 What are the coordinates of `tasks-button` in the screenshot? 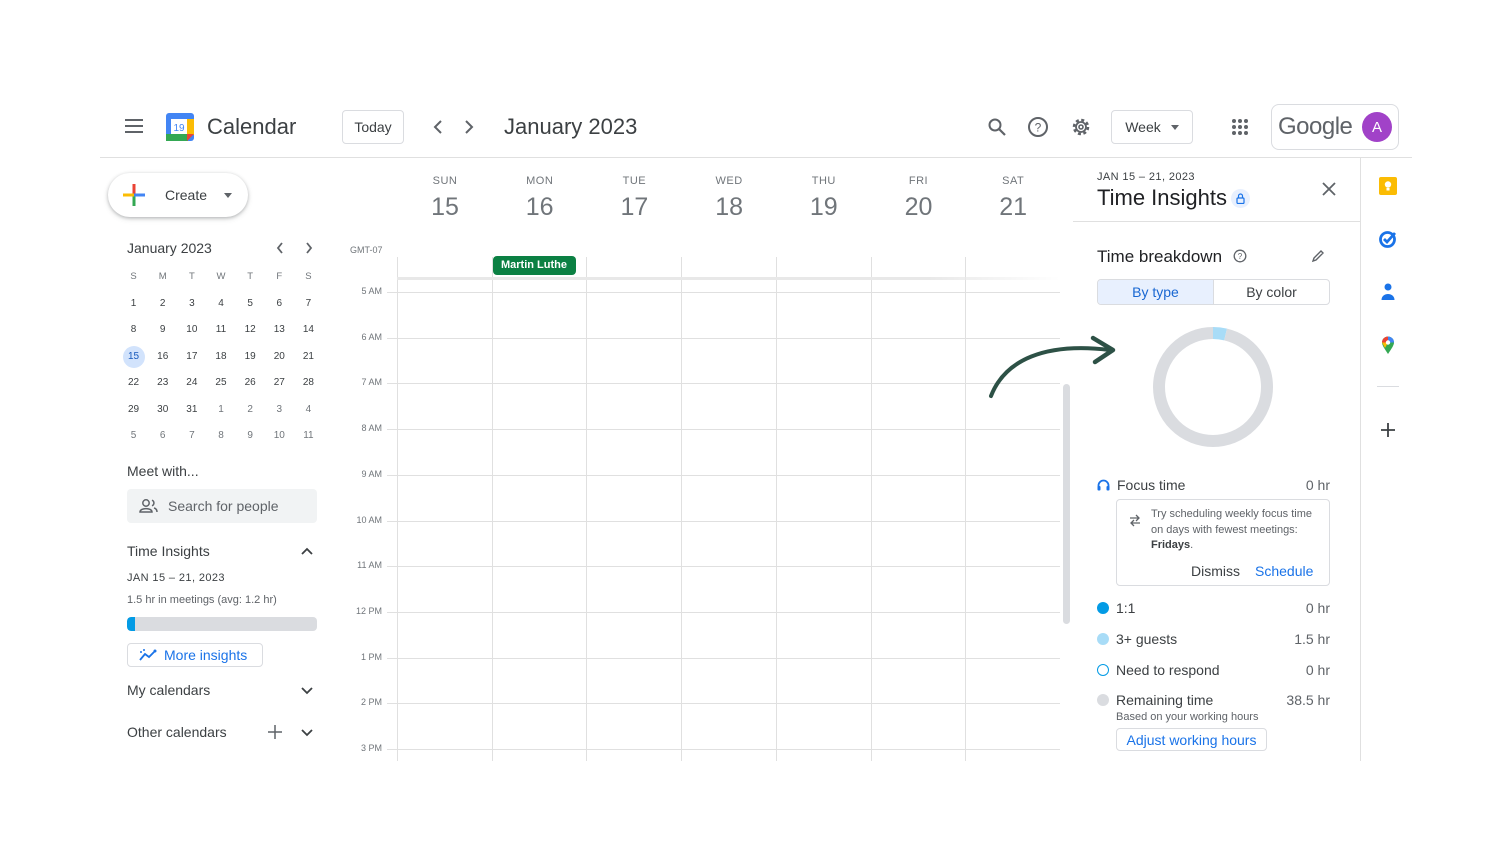 It's located at (1388, 239).